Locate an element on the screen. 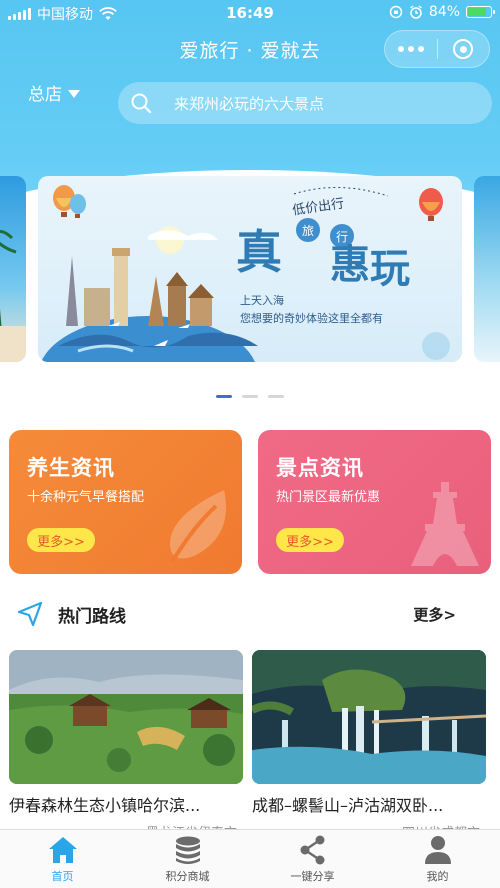 The height and width of the screenshot is (888, 500). share-icon is located at coordinates (312, 850).